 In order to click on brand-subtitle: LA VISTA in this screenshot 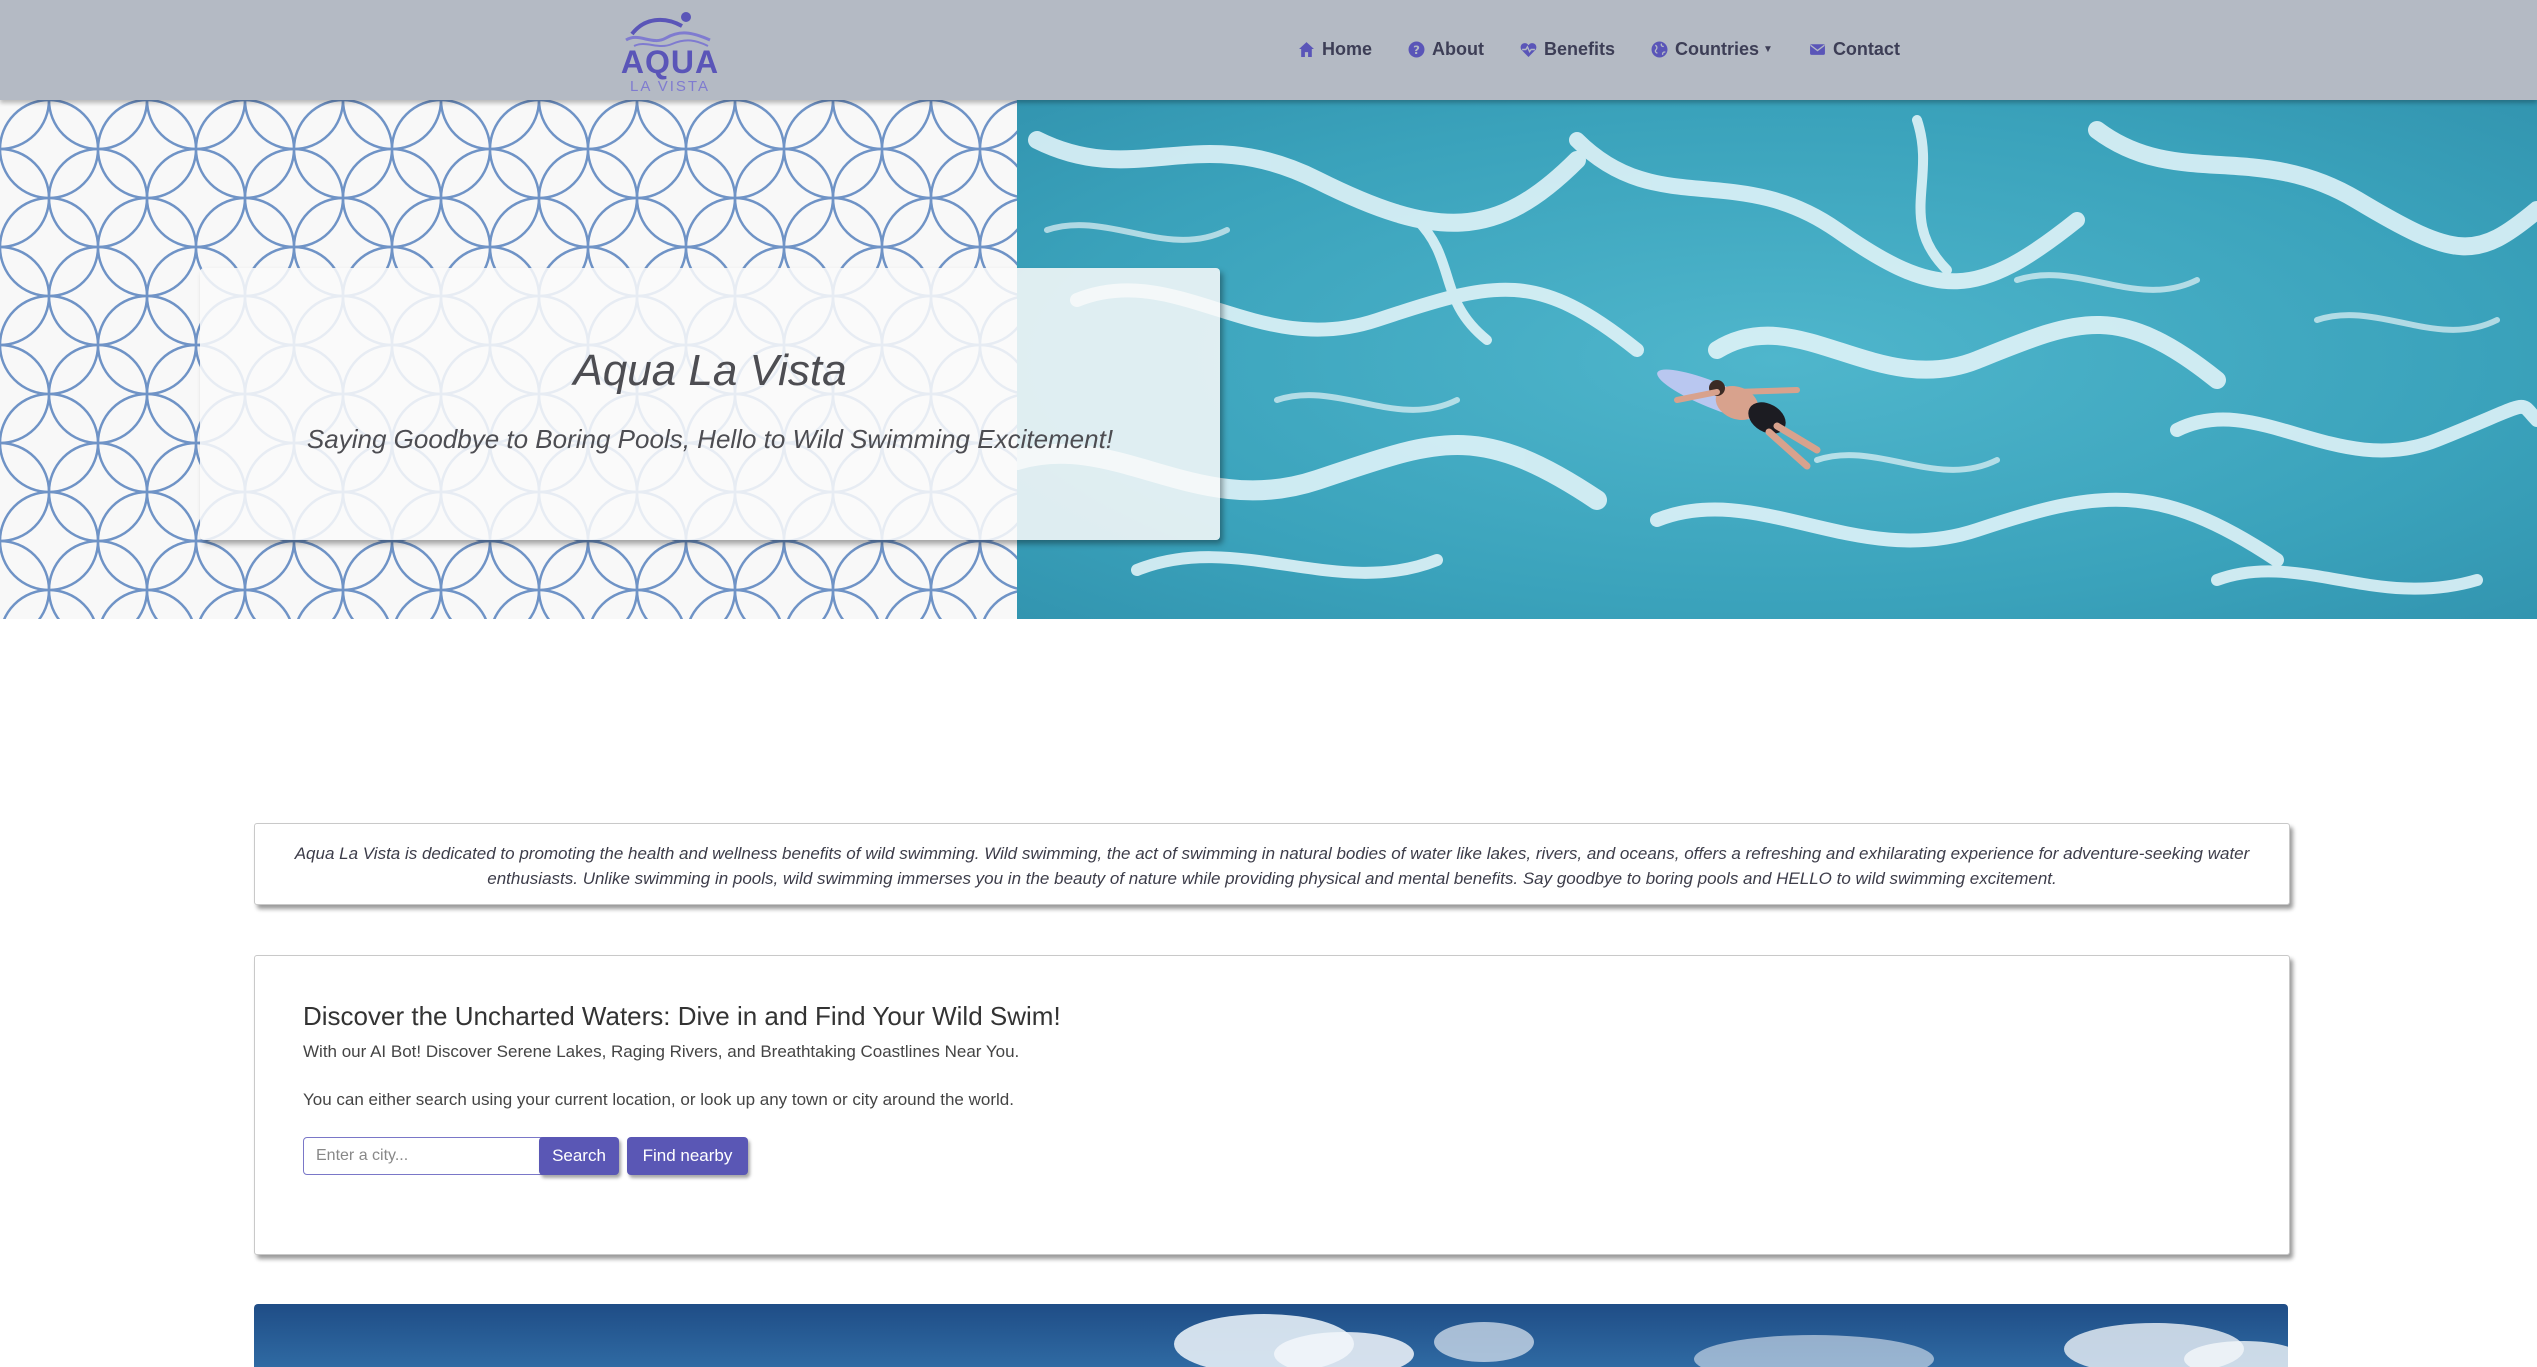, I will do `click(670, 86)`.